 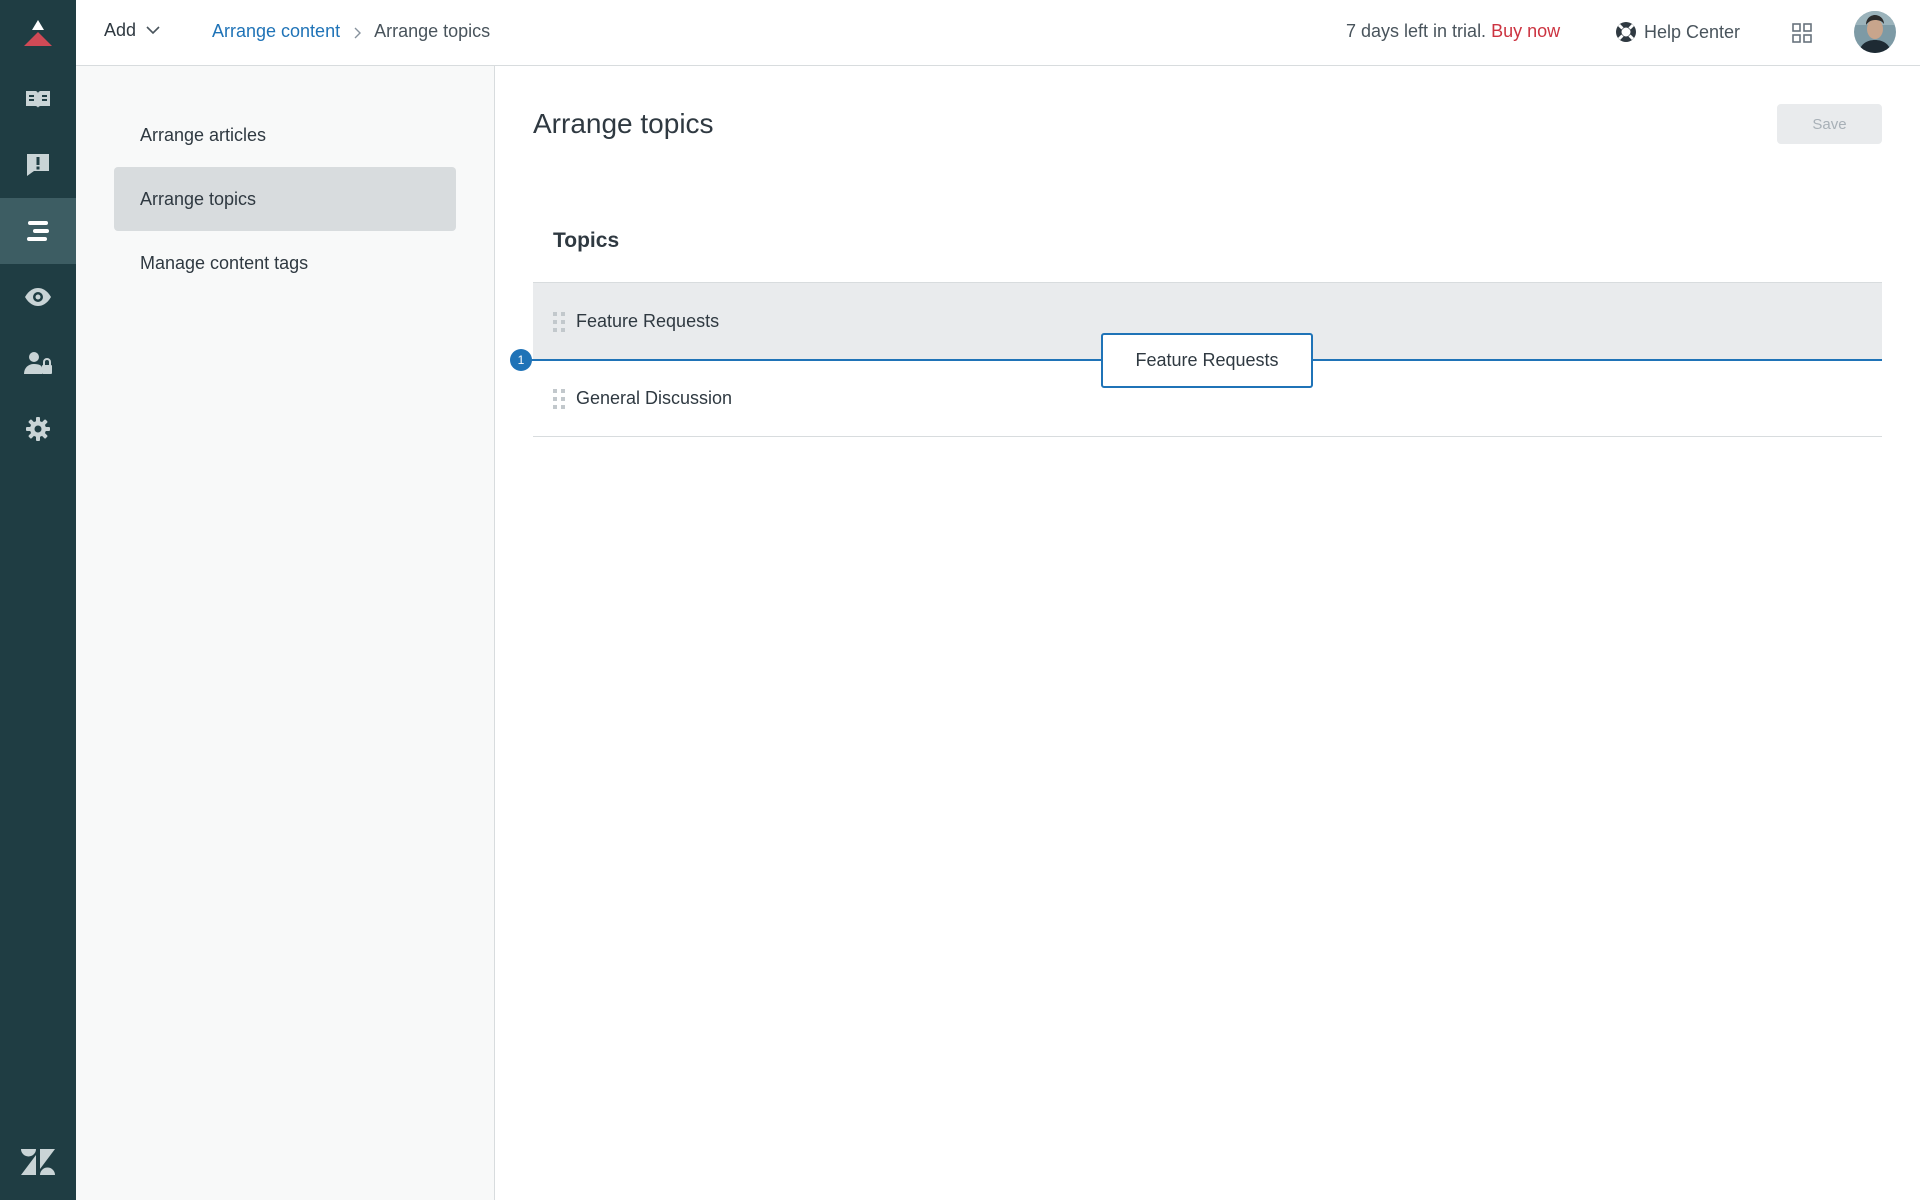 What do you see at coordinates (432, 31) in the screenshot?
I see `breadcrumb-arrange-topics: Arrange topics` at bounding box center [432, 31].